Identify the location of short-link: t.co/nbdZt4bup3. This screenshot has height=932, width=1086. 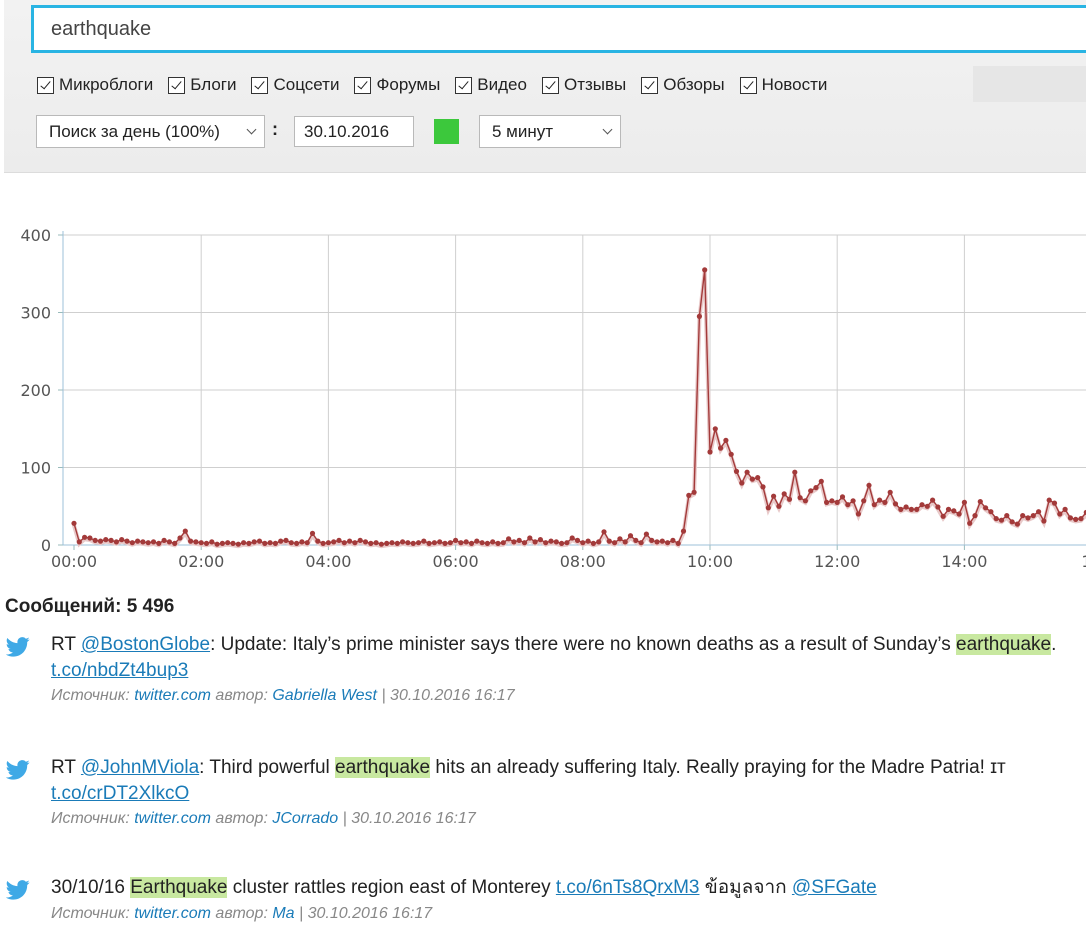
(119, 670).